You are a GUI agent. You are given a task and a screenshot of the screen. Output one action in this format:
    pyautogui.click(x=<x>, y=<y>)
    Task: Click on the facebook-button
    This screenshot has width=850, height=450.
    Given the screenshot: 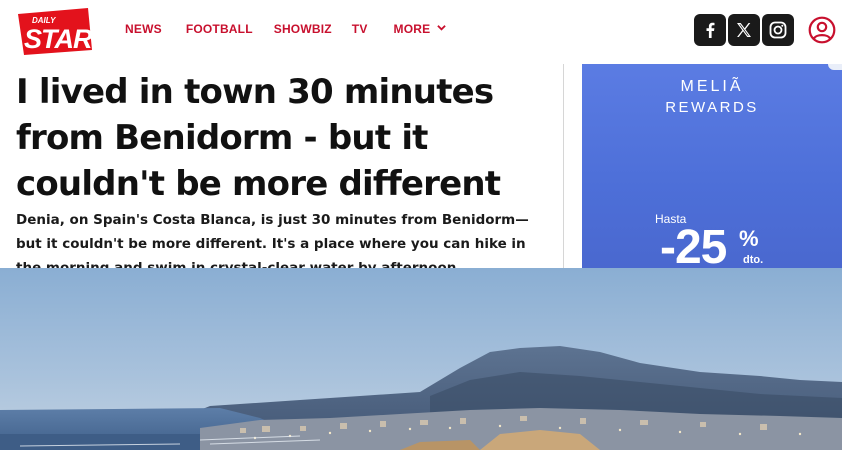 What is the action you would take?
    pyautogui.click(x=710, y=30)
    